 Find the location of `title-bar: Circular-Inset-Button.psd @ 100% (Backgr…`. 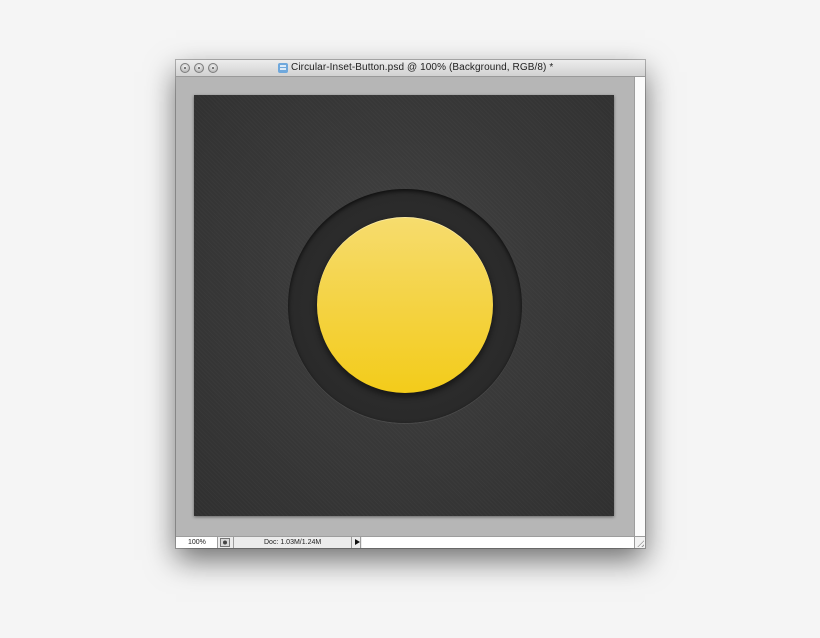

title-bar: Circular-Inset-Button.psd @ 100% (Backgr… is located at coordinates (410, 68).